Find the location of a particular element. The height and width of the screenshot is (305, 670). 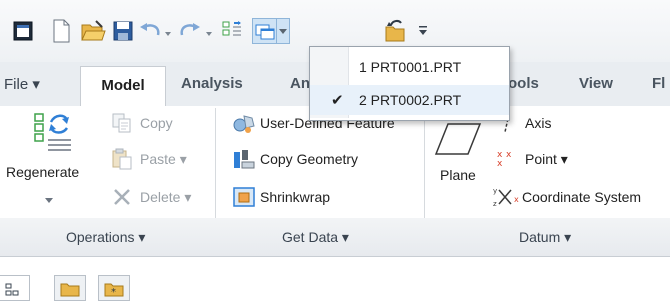

save-icon is located at coordinates (123, 31).